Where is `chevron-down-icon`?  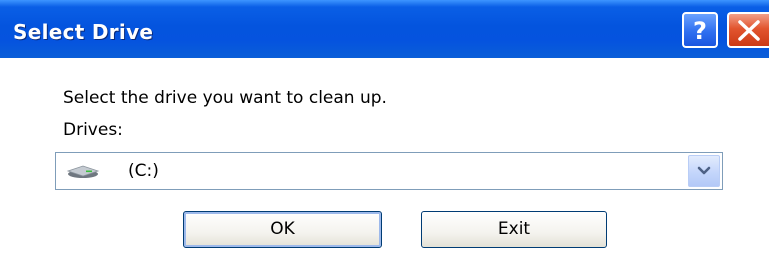
chevron-down-icon is located at coordinates (704, 170).